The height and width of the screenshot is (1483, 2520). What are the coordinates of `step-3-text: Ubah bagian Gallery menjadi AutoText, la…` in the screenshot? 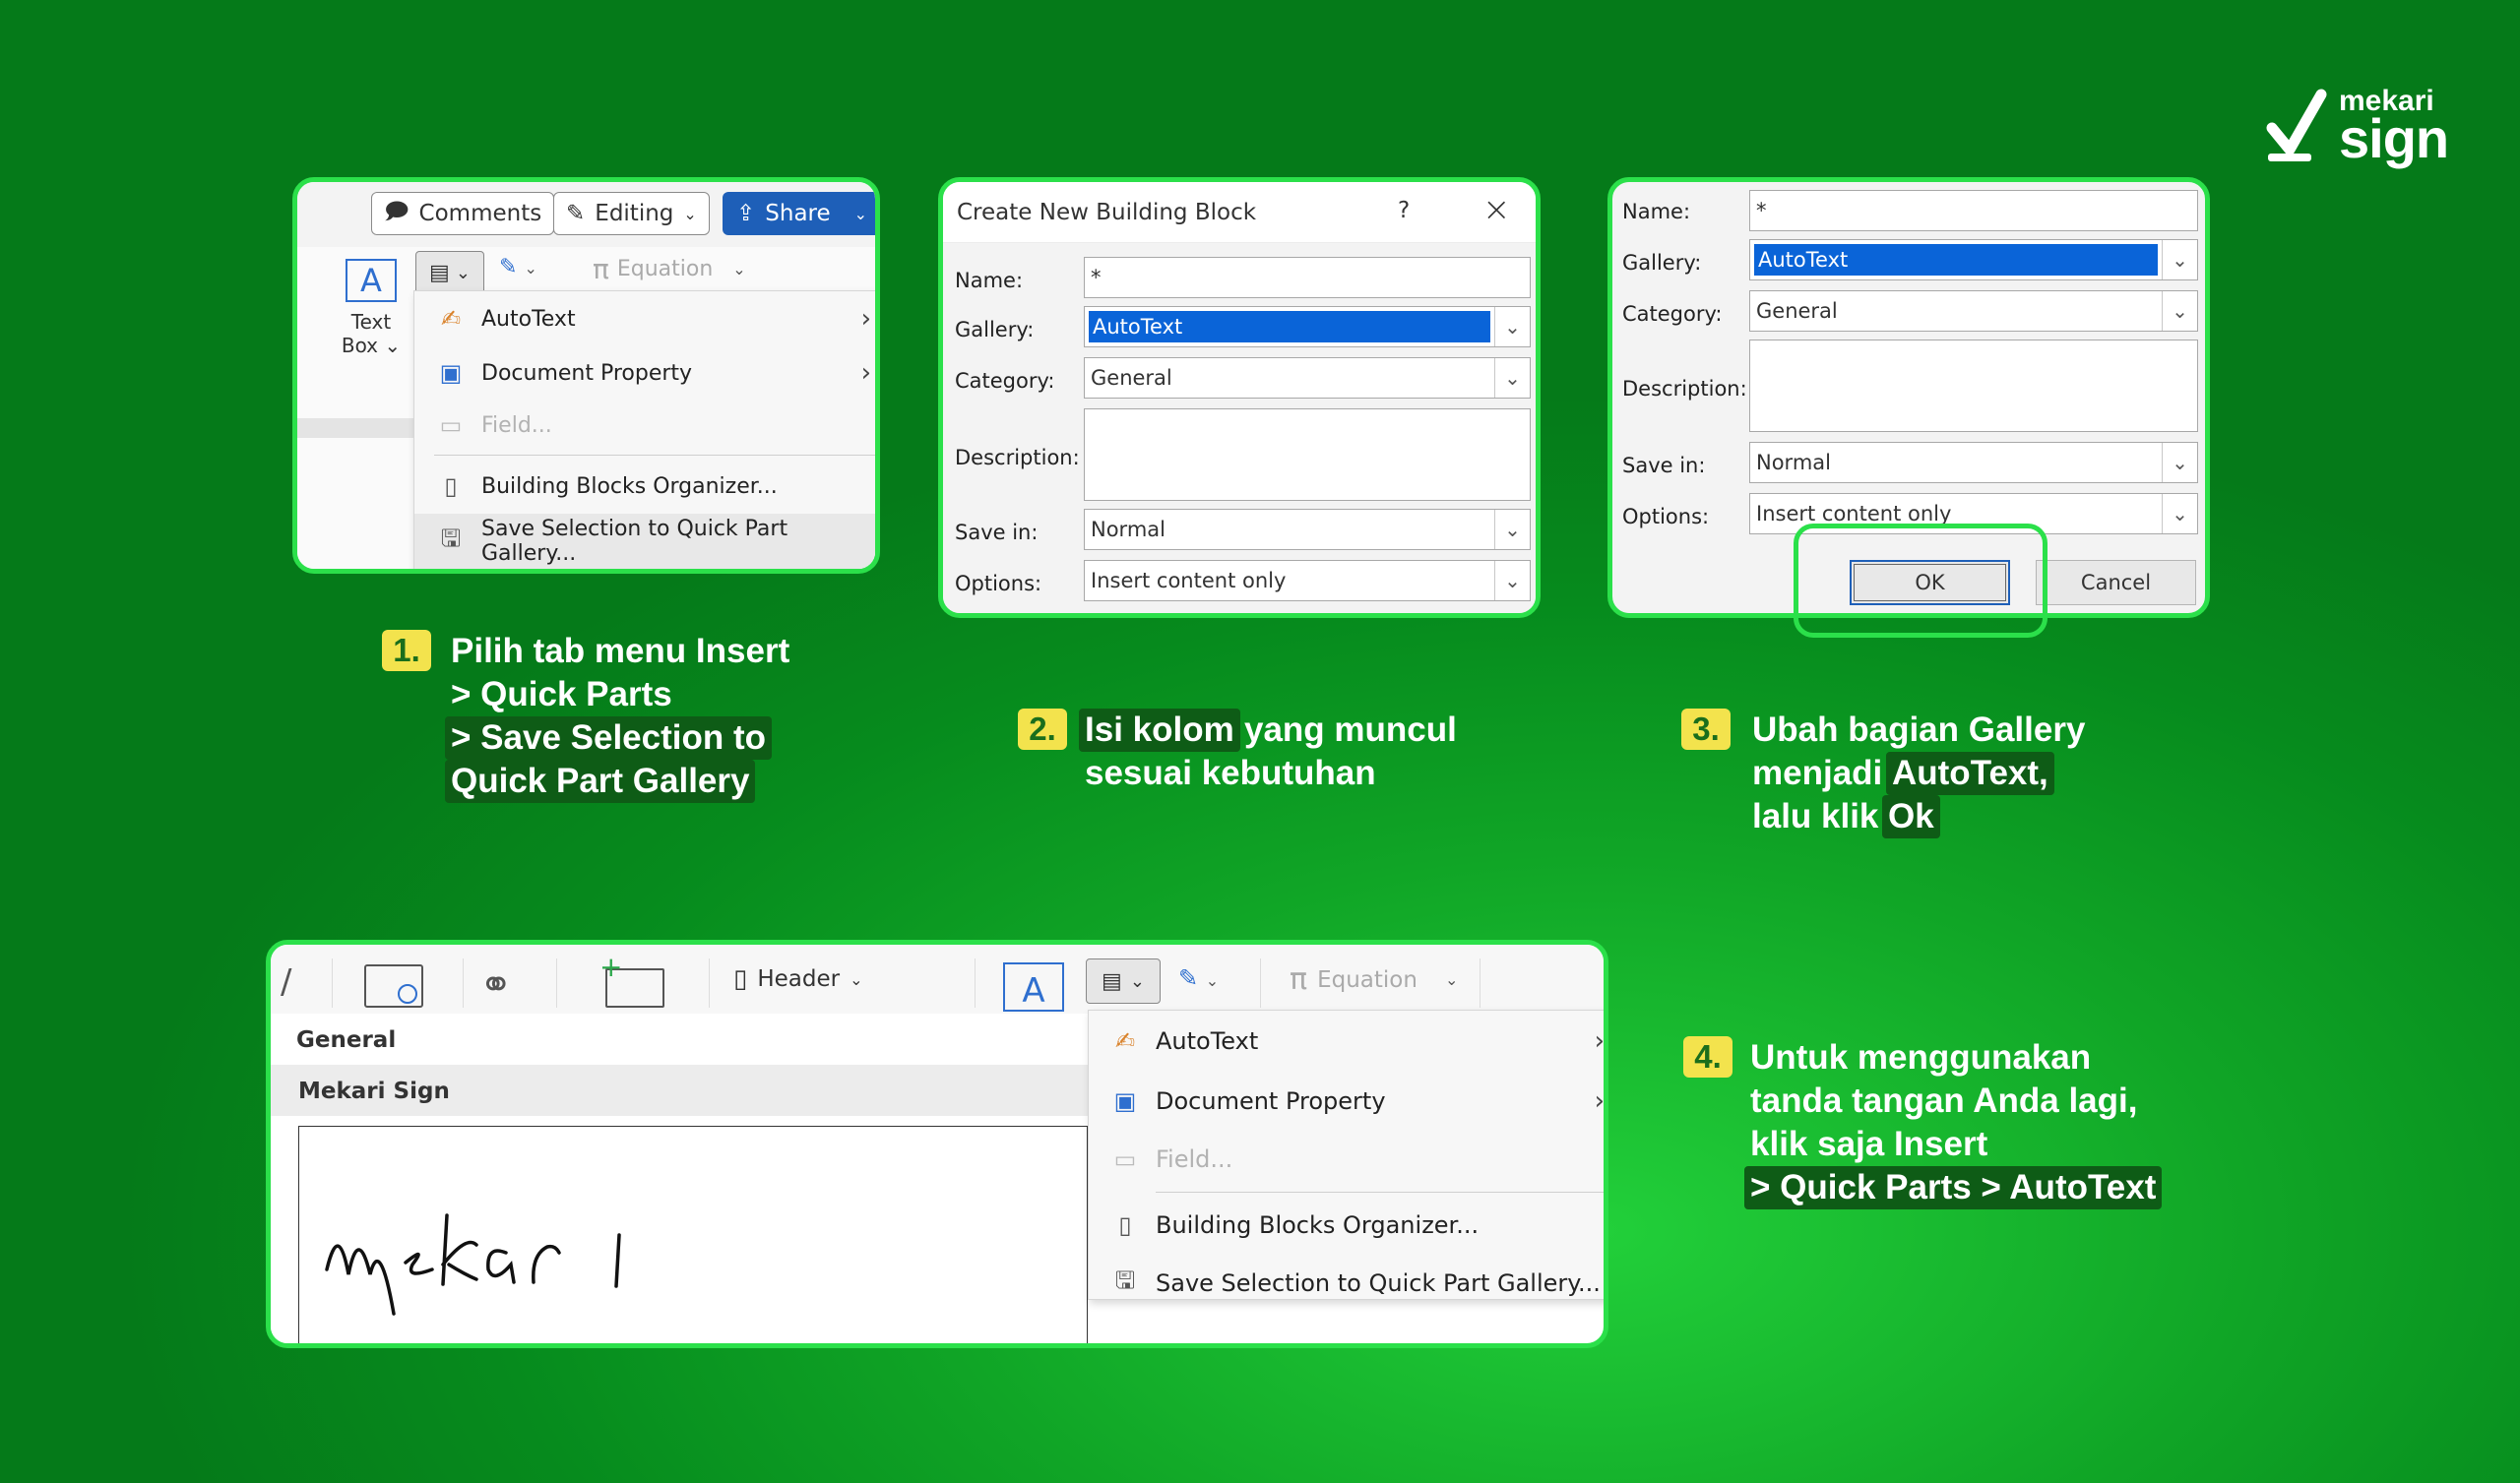 It's located at (1953, 775).